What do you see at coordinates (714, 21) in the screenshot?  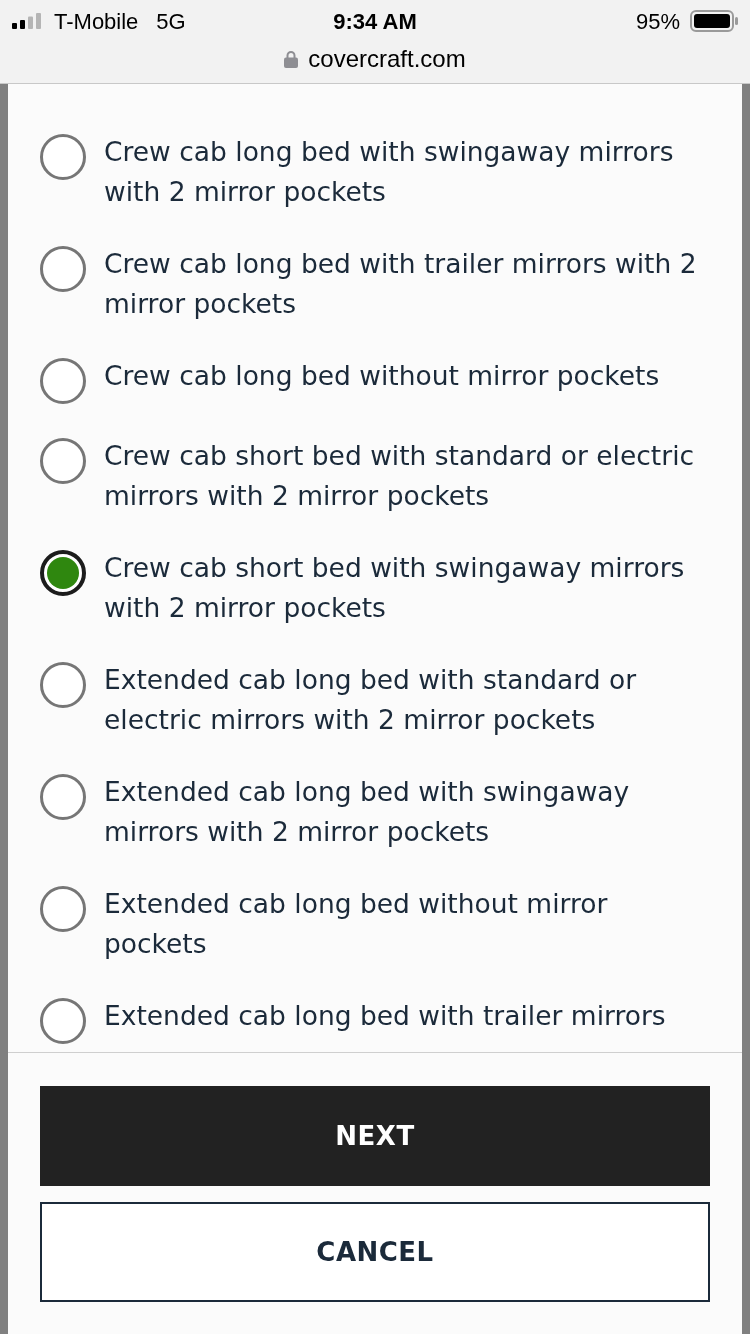 I see `battery-icon` at bounding box center [714, 21].